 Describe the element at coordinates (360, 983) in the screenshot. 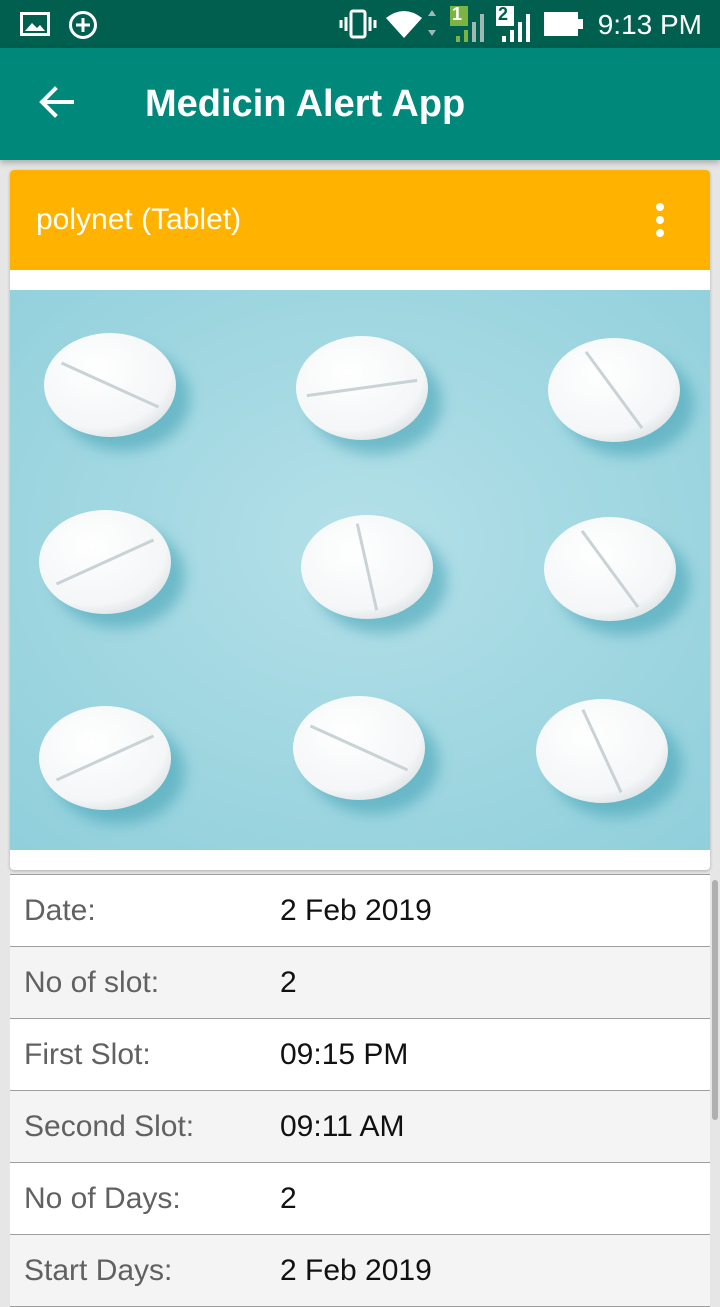

I see `detail-row-slots: No of slot: 2` at that location.